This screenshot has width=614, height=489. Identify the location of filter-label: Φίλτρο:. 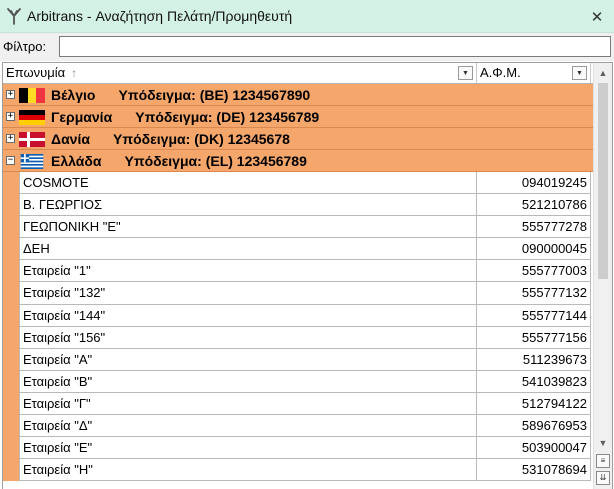
(25, 46).